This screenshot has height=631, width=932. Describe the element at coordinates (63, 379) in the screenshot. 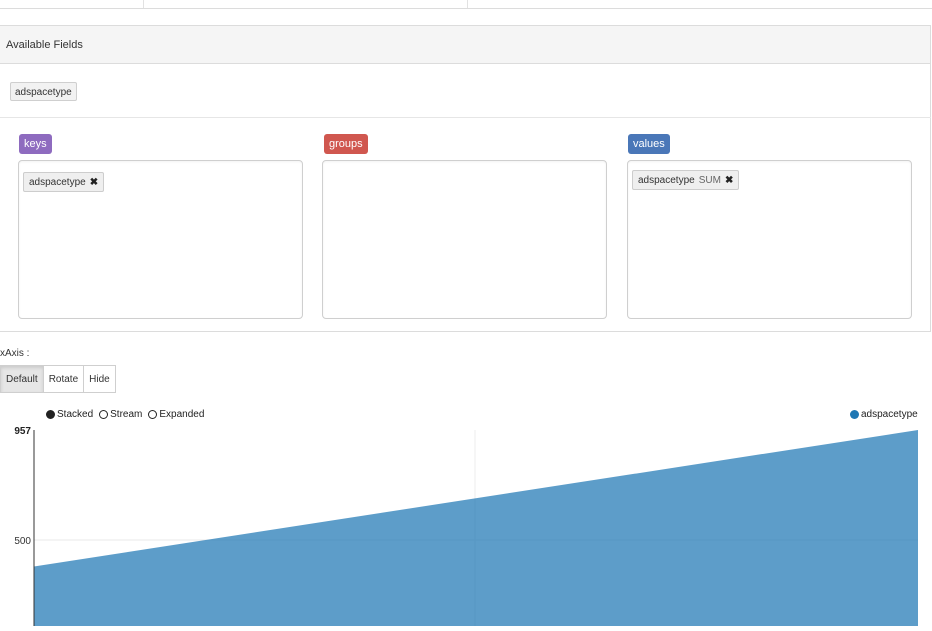

I see `axis-rotate-button: Rotate` at that location.